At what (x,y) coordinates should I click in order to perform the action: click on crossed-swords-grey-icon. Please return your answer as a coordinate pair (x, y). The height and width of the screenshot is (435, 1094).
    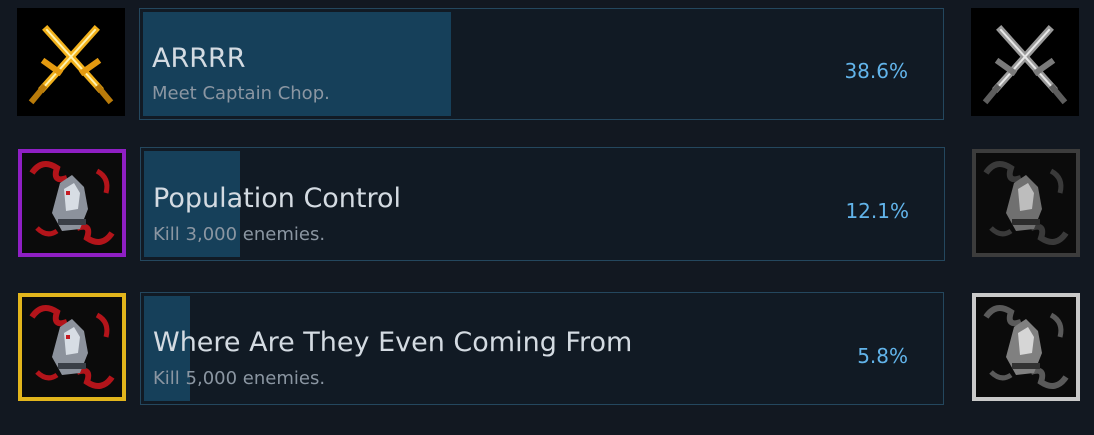
    Looking at the image, I should click on (1025, 62).